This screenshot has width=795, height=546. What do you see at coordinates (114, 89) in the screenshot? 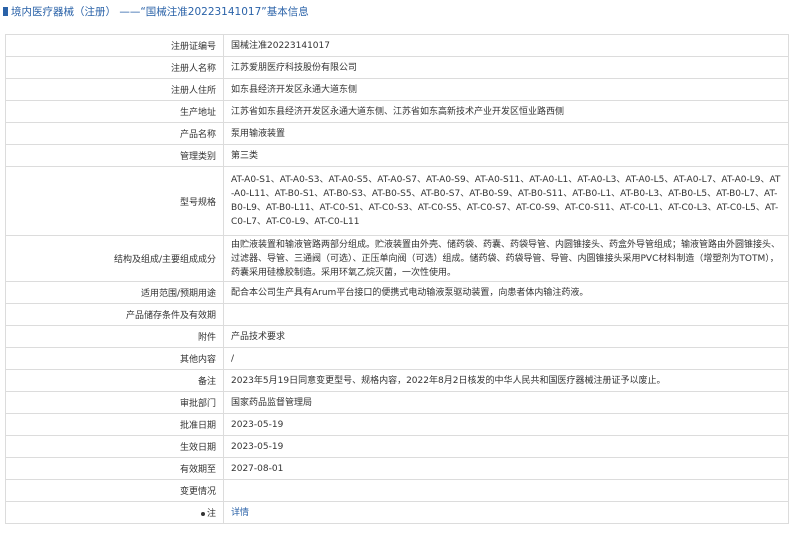
I see `row-label: 注册人住所` at bounding box center [114, 89].